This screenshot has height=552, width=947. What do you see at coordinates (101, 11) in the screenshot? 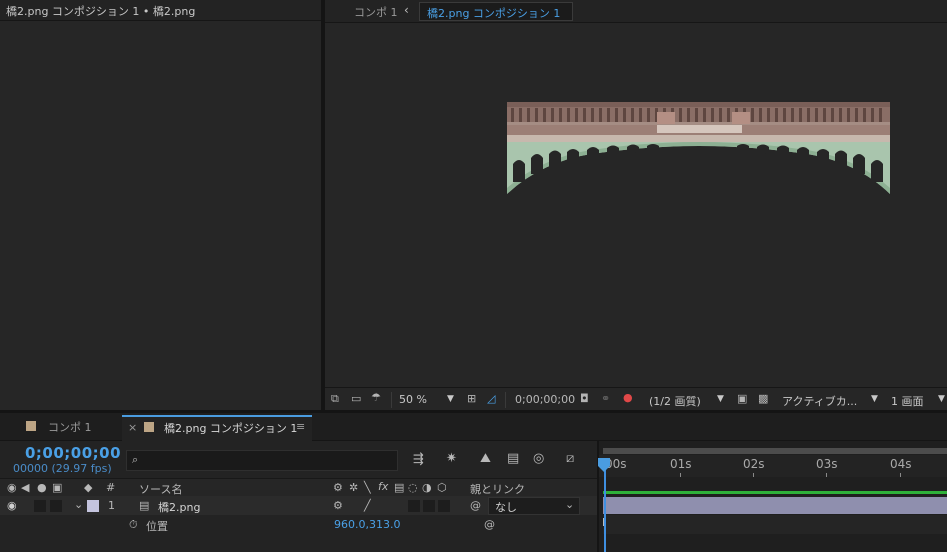
I see `project-panel-title: 橋2.png コンポジション 1 • 橋2.png` at bounding box center [101, 11].